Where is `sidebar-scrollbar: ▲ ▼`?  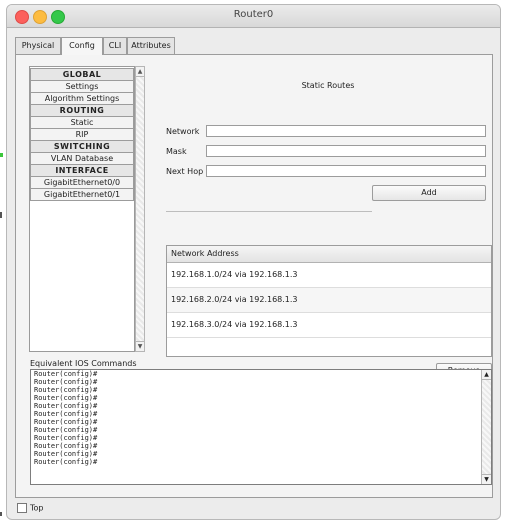
sidebar-scrollbar: ▲ ▼ is located at coordinates (140, 209).